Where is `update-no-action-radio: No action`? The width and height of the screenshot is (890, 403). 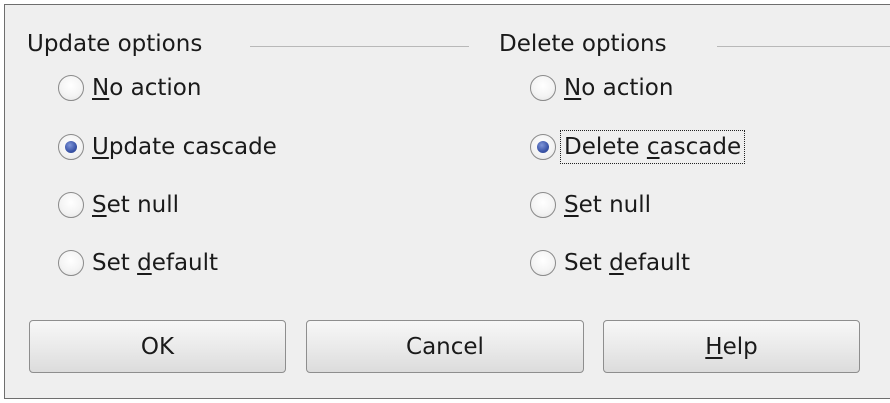
update-no-action-radio: No action is located at coordinates (129, 88).